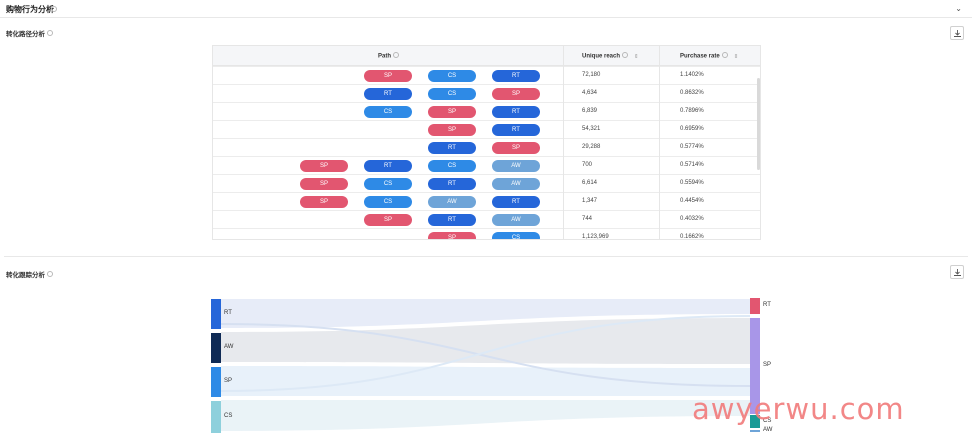  I want to click on rate-cell: 0.4032%, so click(692, 219).